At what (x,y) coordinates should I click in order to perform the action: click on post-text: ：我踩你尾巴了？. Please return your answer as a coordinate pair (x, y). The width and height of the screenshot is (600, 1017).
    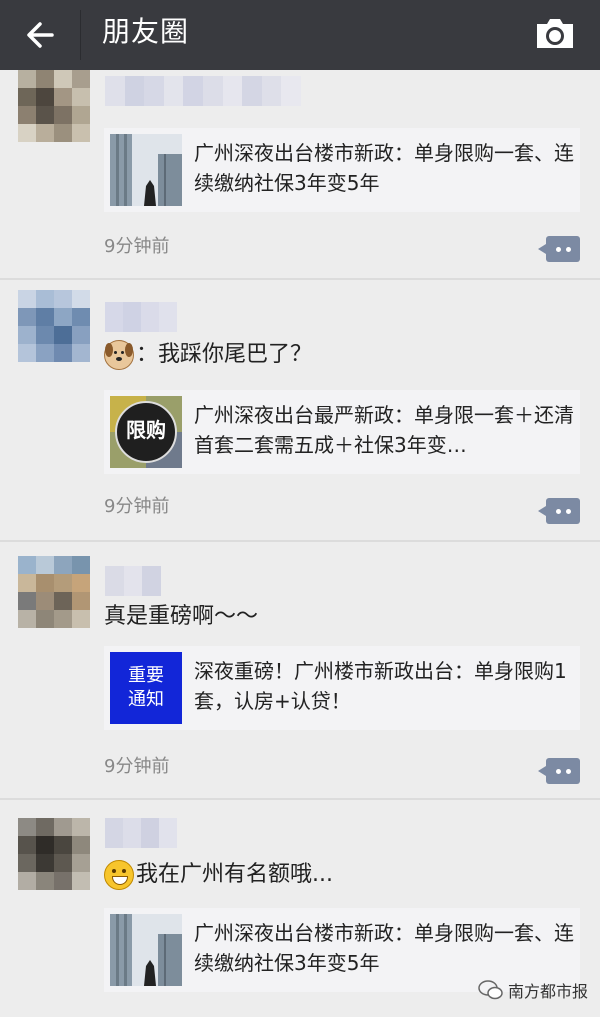
    Looking at the image, I should click on (208, 355).